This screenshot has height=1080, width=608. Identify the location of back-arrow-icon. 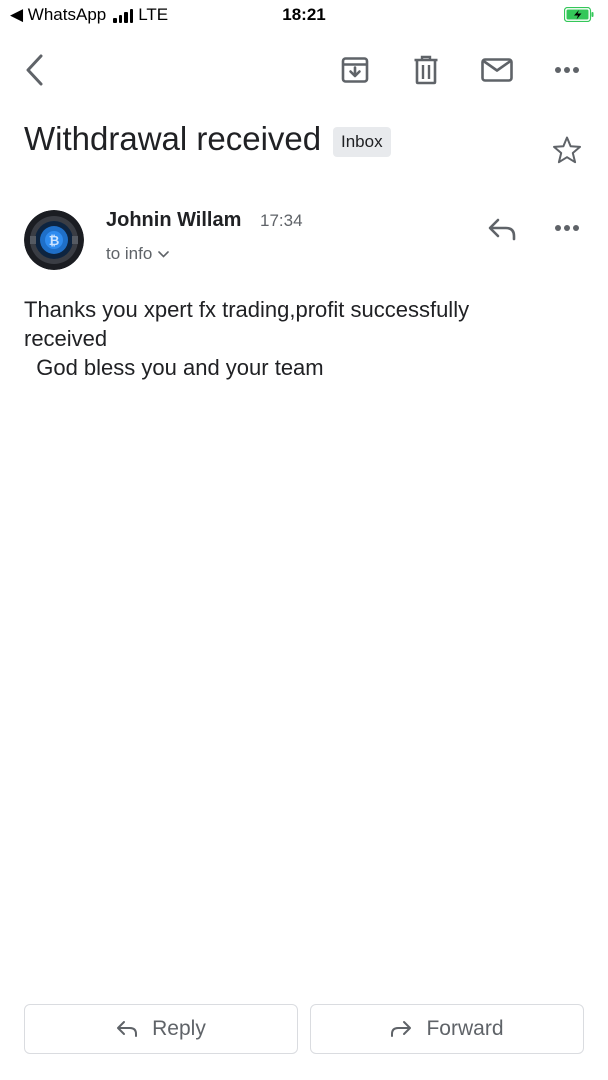
(34, 70).